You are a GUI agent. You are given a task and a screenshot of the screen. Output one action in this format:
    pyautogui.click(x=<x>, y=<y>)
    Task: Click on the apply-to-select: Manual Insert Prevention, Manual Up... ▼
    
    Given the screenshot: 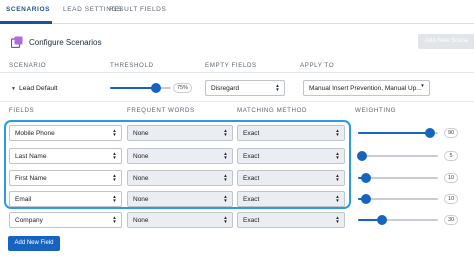 What is the action you would take?
    pyautogui.click(x=366, y=88)
    